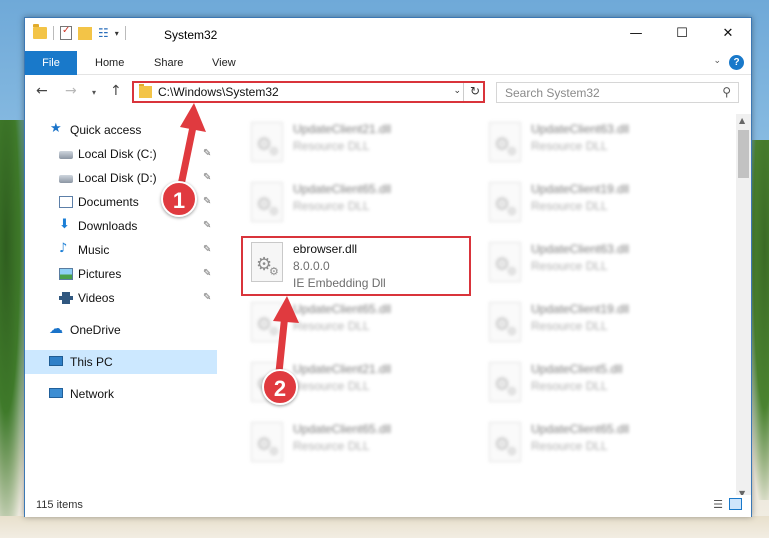  What do you see at coordinates (280, 387) in the screenshot?
I see `callout-badge-2: 2` at bounding box center [280, 387].